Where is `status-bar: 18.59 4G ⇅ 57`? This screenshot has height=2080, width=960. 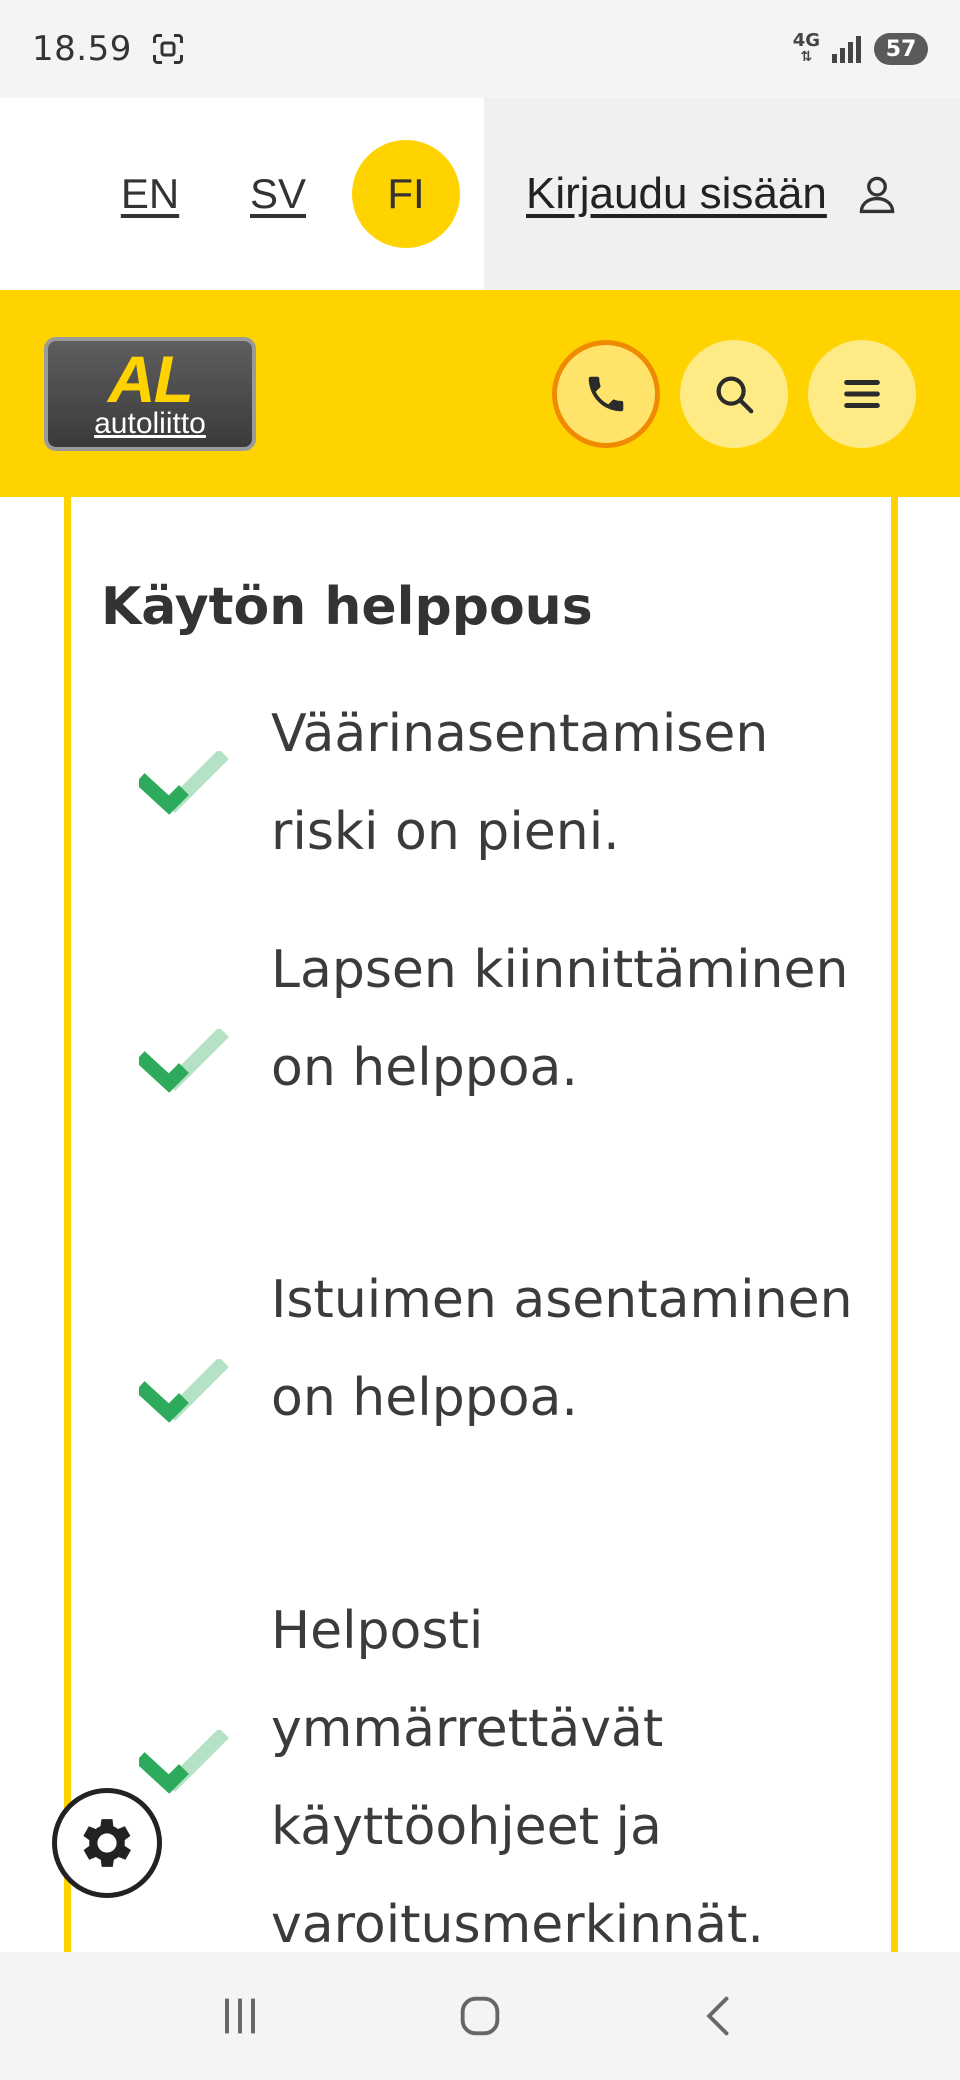
status-bar: 18.59 4G ⇅ 57 is located at coordinates (480, 49).